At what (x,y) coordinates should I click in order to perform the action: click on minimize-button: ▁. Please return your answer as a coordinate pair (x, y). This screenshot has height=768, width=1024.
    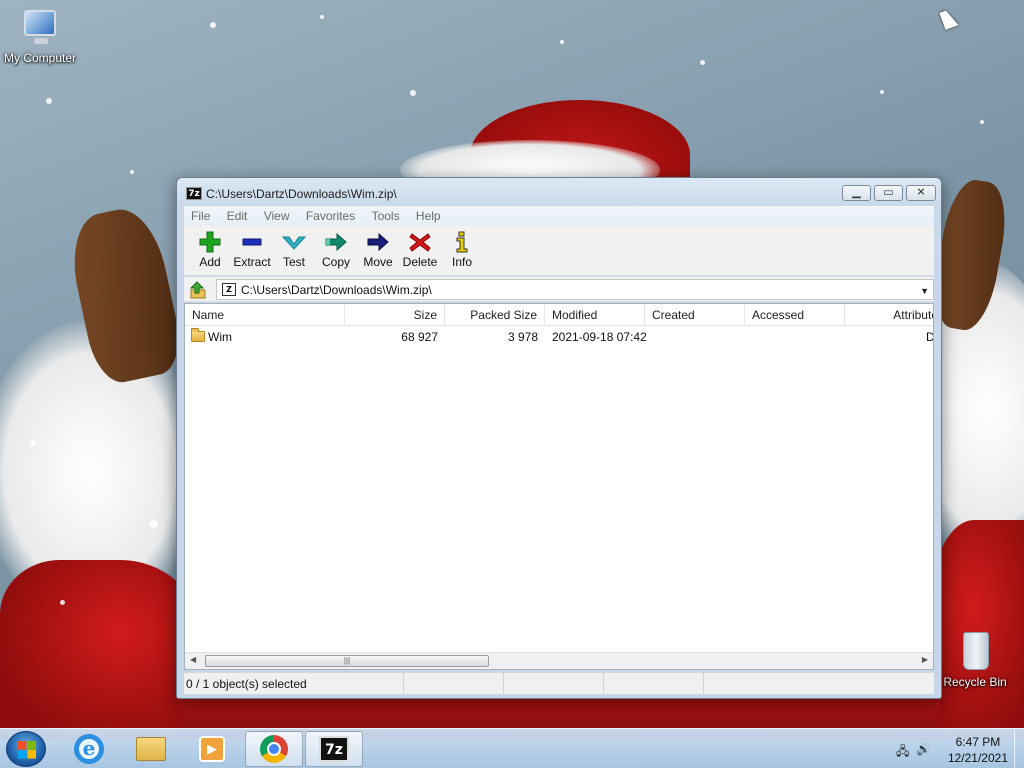
    Looking at the image, I should click on (856, 193).